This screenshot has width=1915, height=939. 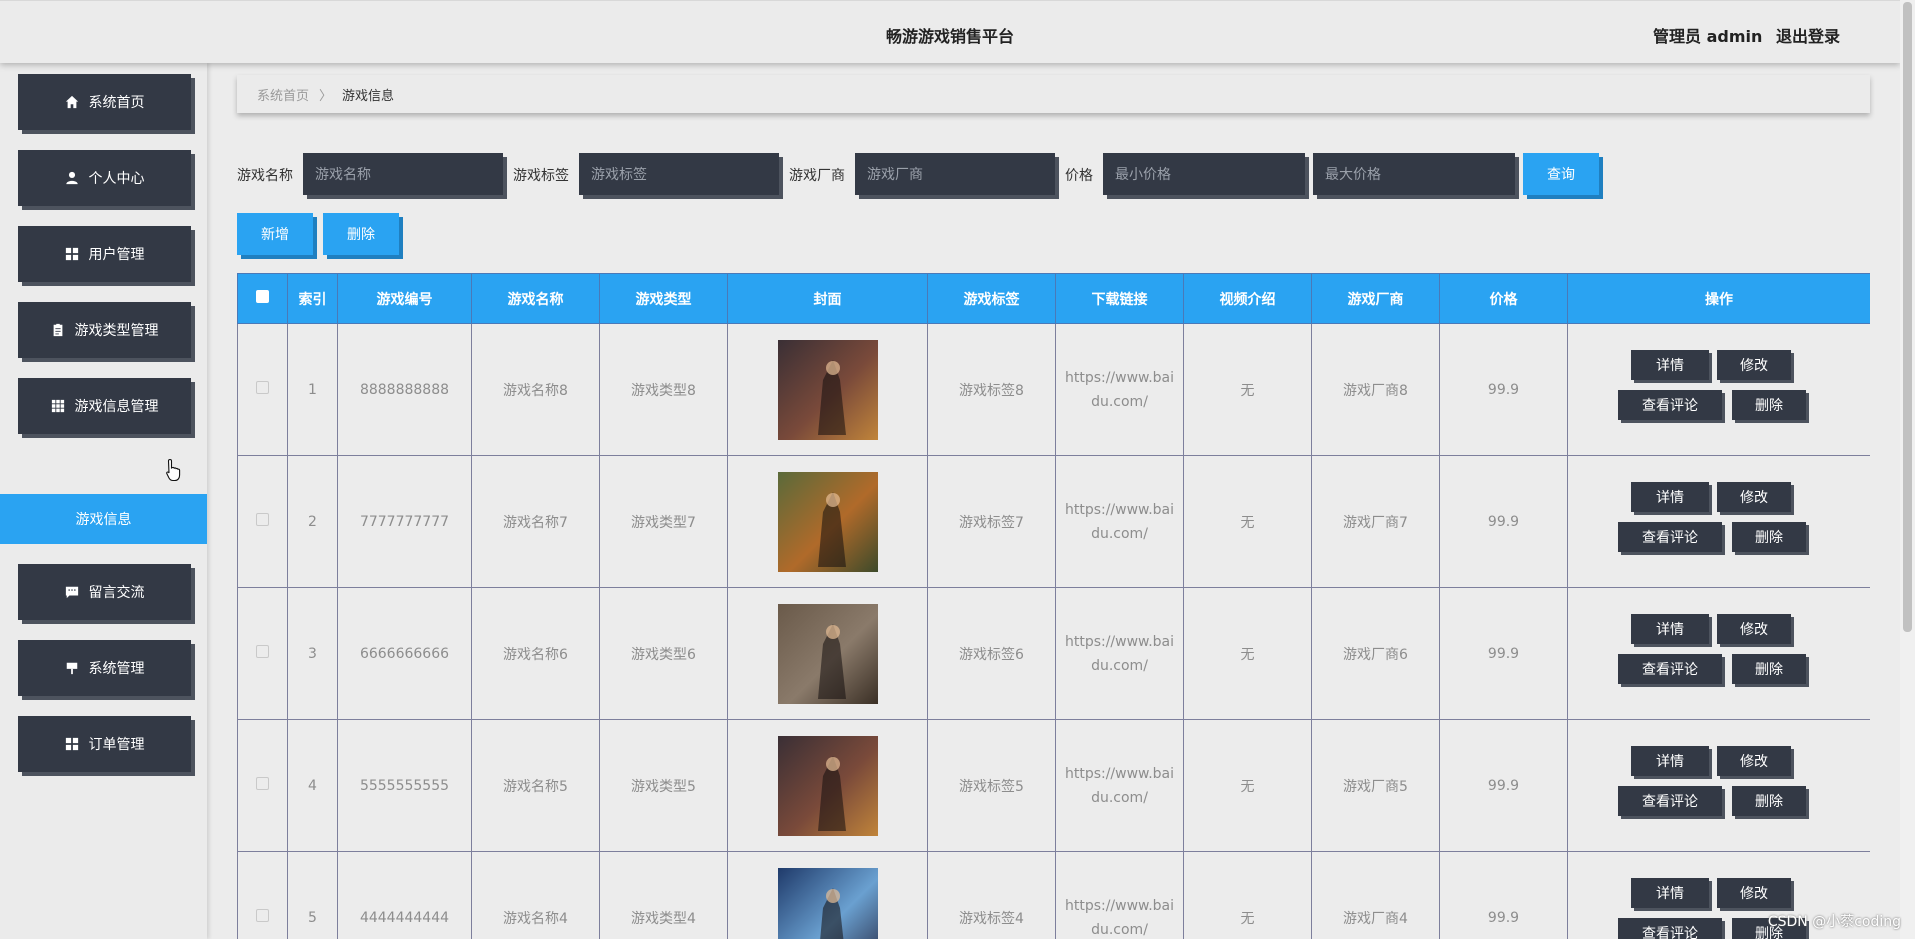 What do you see at coordinates (103, 519) in the screenshot?
I see `sidebar-subitem-game-info: 游戏信息` at bounding box center [103, 519].